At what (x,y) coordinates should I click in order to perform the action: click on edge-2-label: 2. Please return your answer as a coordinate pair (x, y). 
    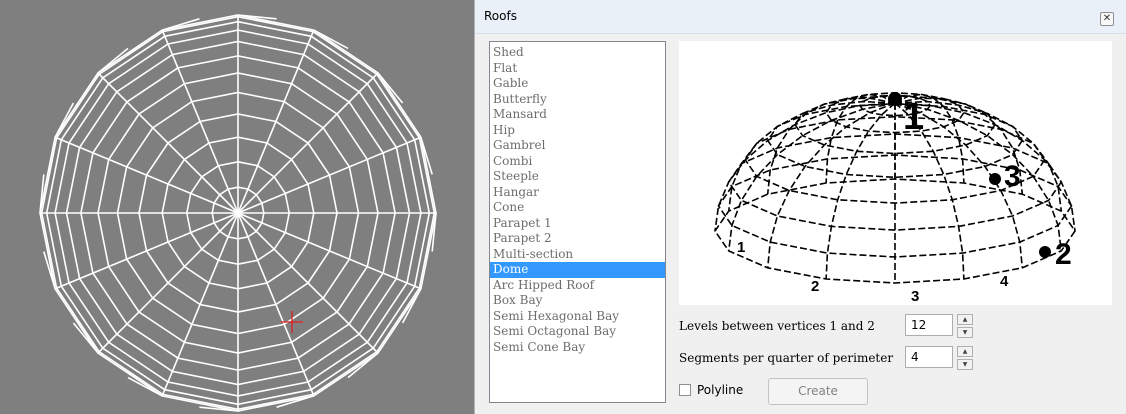
    Looking at the image, I should click on (815, 286).